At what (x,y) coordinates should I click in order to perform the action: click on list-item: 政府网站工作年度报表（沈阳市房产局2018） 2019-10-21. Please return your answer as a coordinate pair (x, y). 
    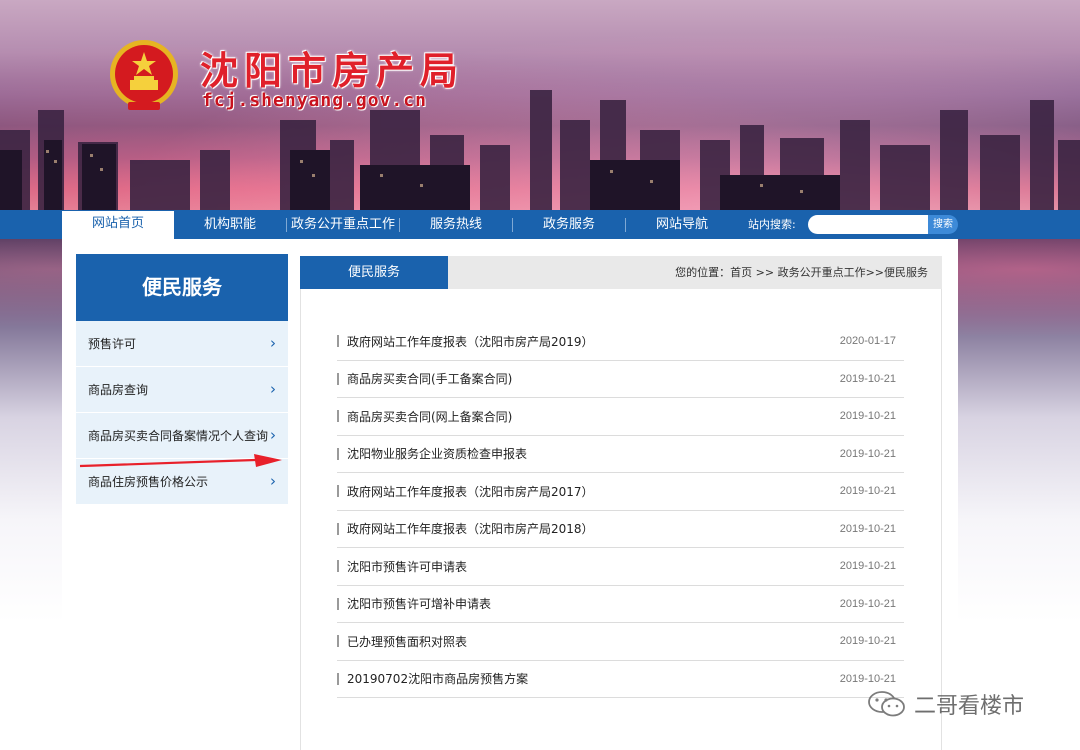
    Looking at the image, I should click on (620, 529).